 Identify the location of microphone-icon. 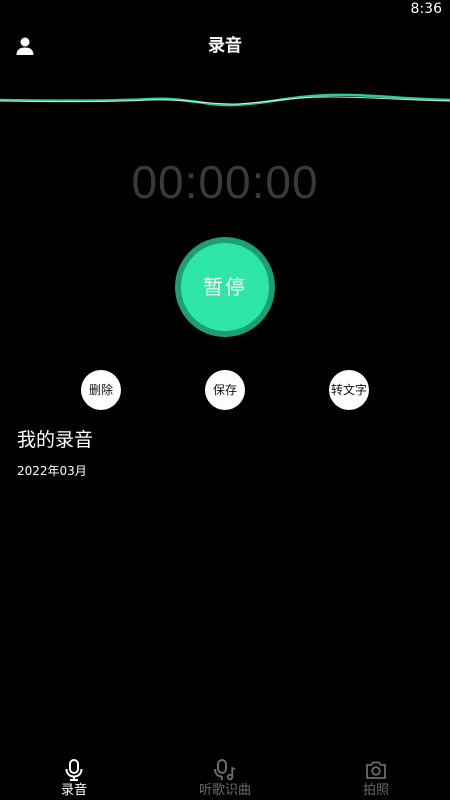
(74, 770).